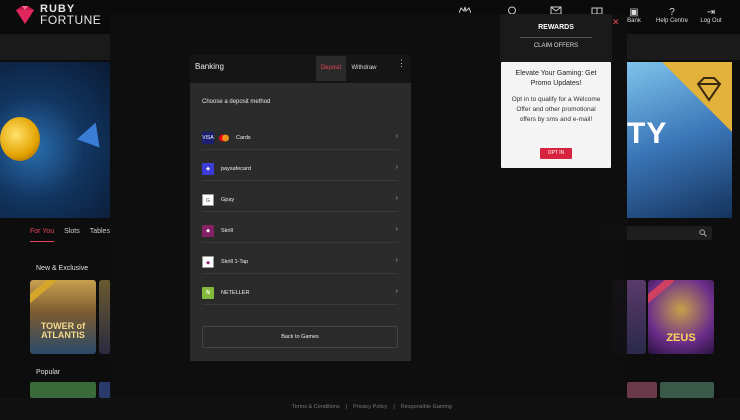  Describe the element at coordinates (556, 27) in the screenshot. I see `rewards-title: REWARDS` at that location.